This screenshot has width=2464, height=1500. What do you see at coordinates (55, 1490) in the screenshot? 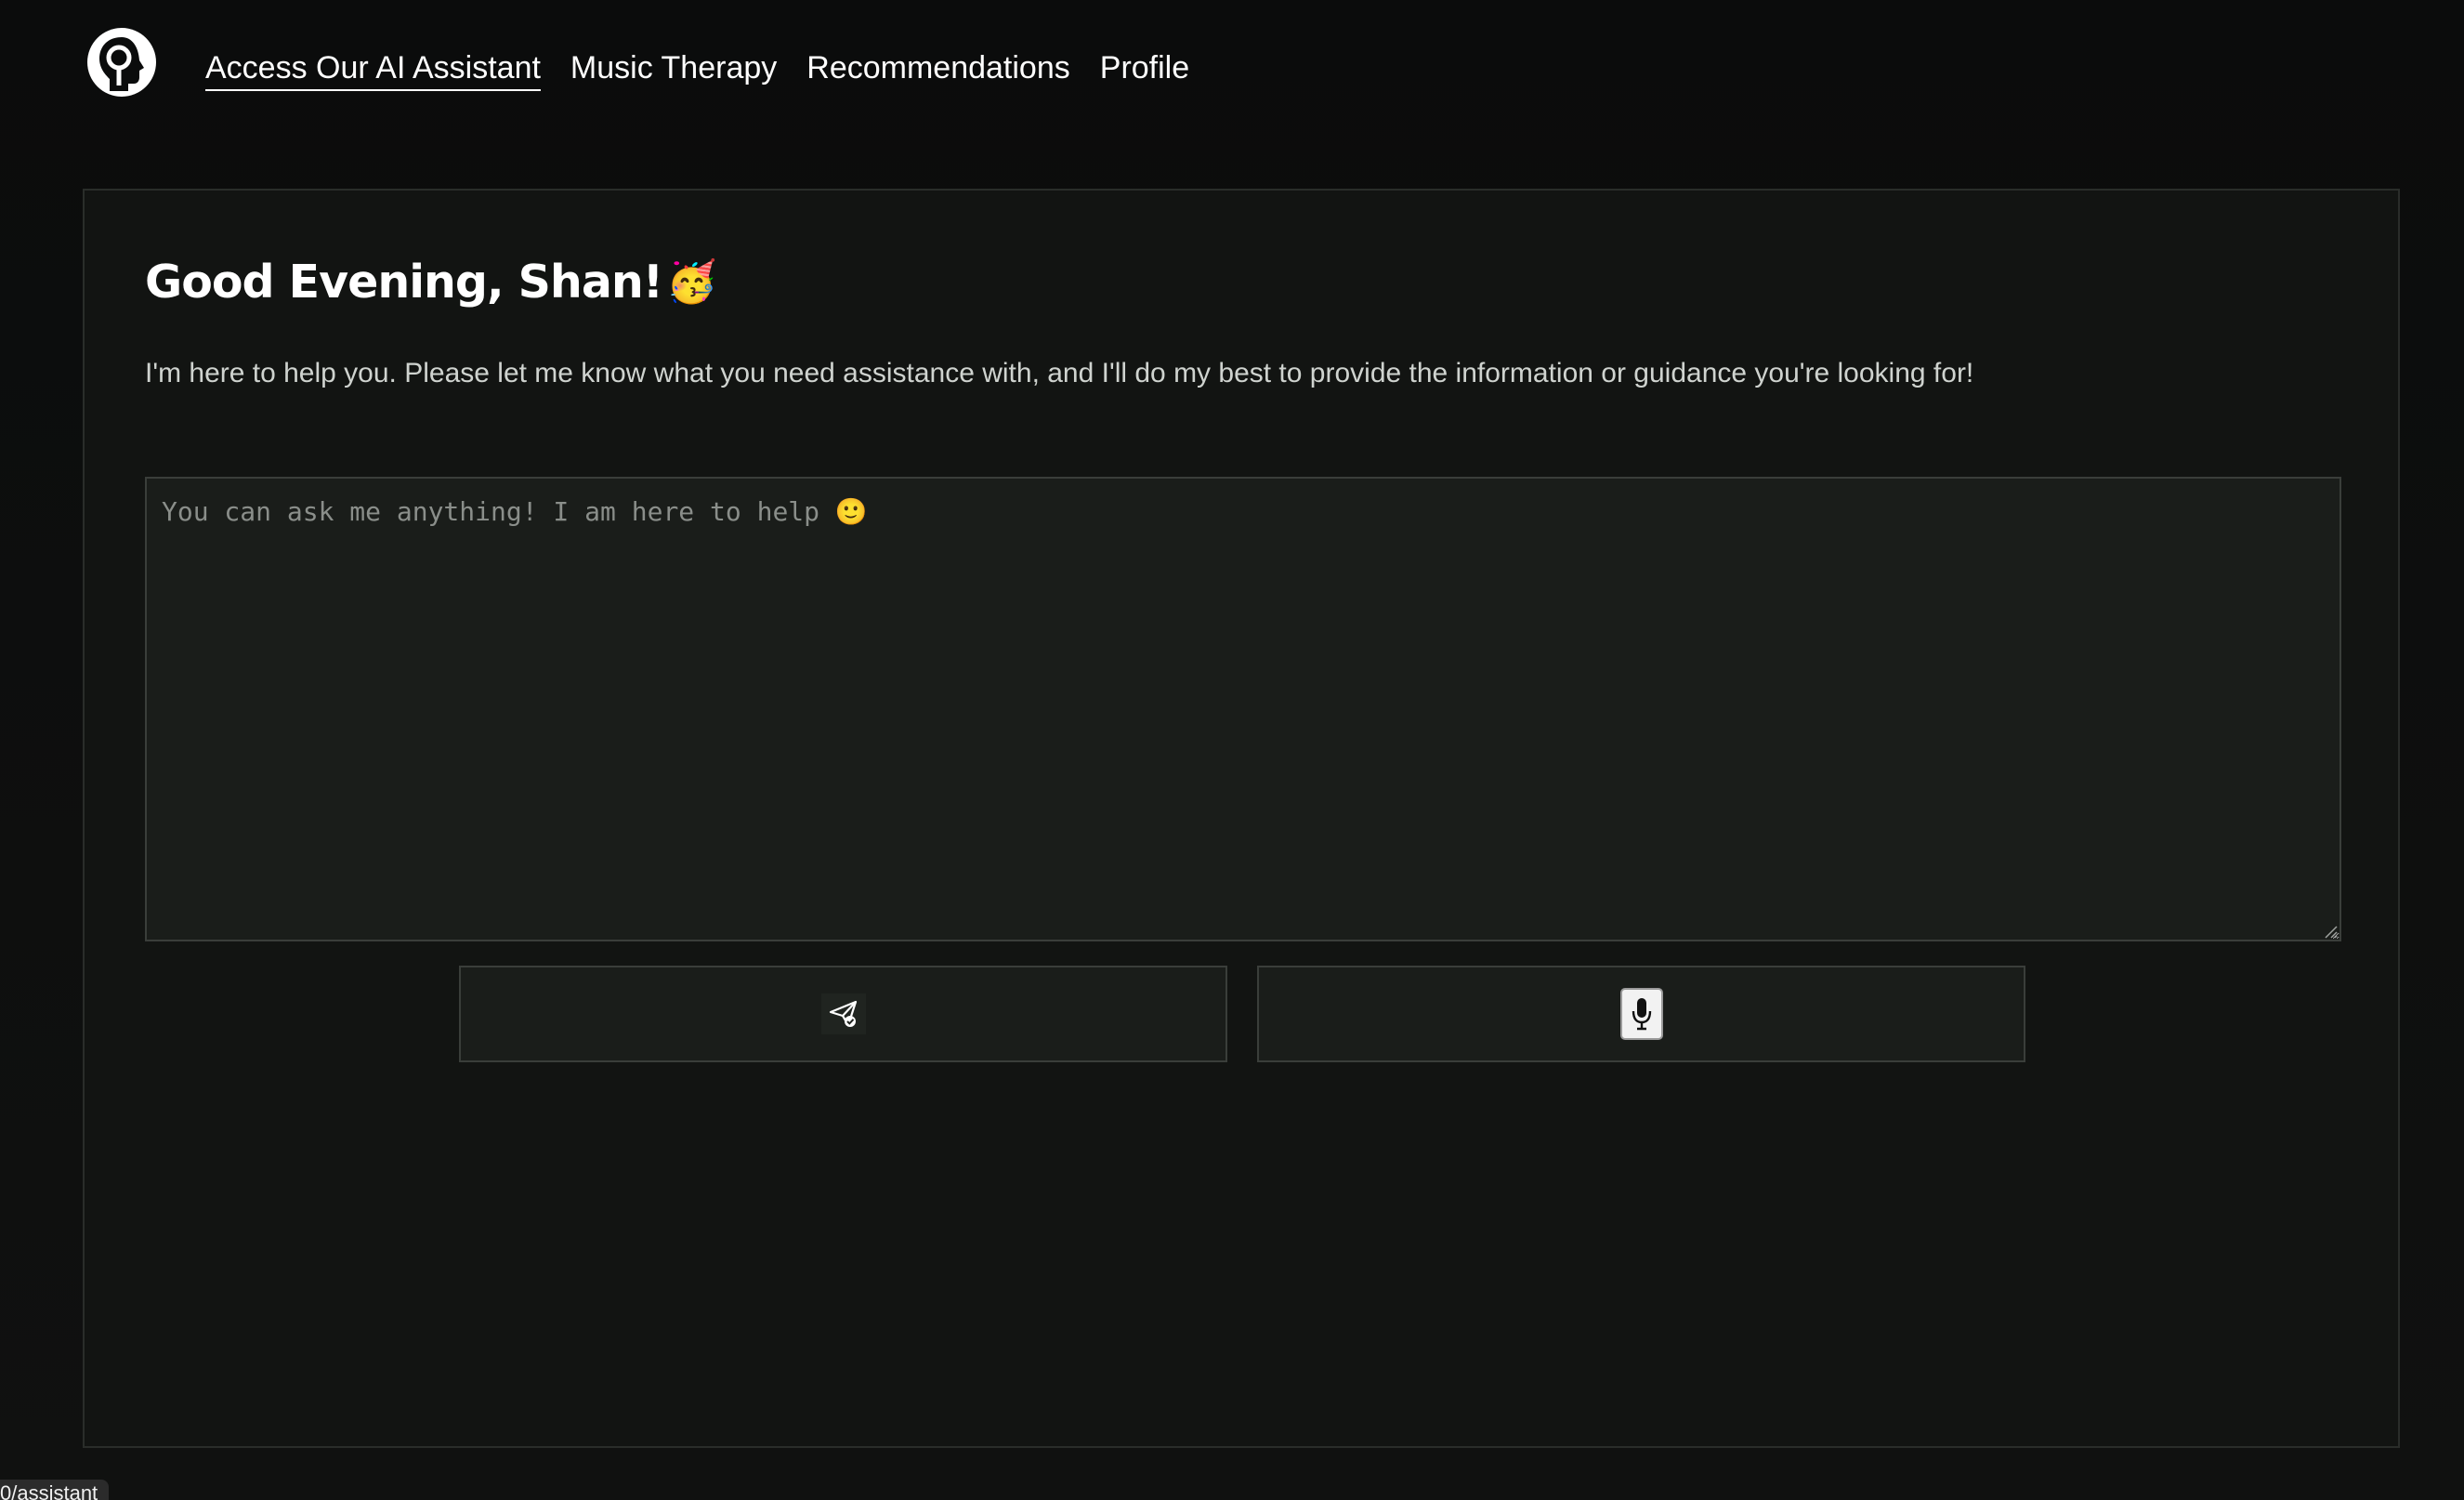
I see `status-url-tooltip: 0/assistant` at bounding box center [55, 1490].